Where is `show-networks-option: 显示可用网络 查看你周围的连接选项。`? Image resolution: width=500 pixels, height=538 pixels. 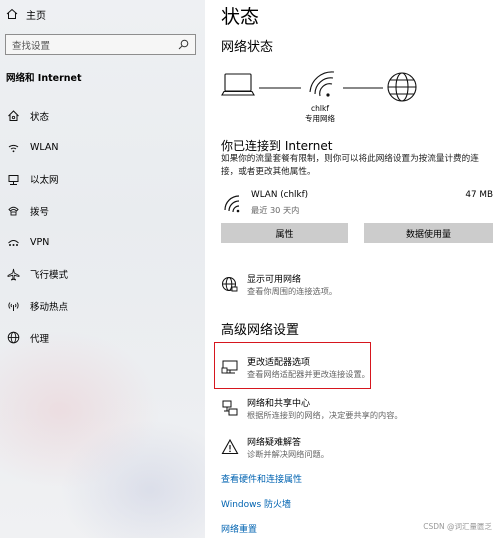 show-networks-option: 显示可用网络 查看你周围的连接选项。 is located at coordinates (278, 285).